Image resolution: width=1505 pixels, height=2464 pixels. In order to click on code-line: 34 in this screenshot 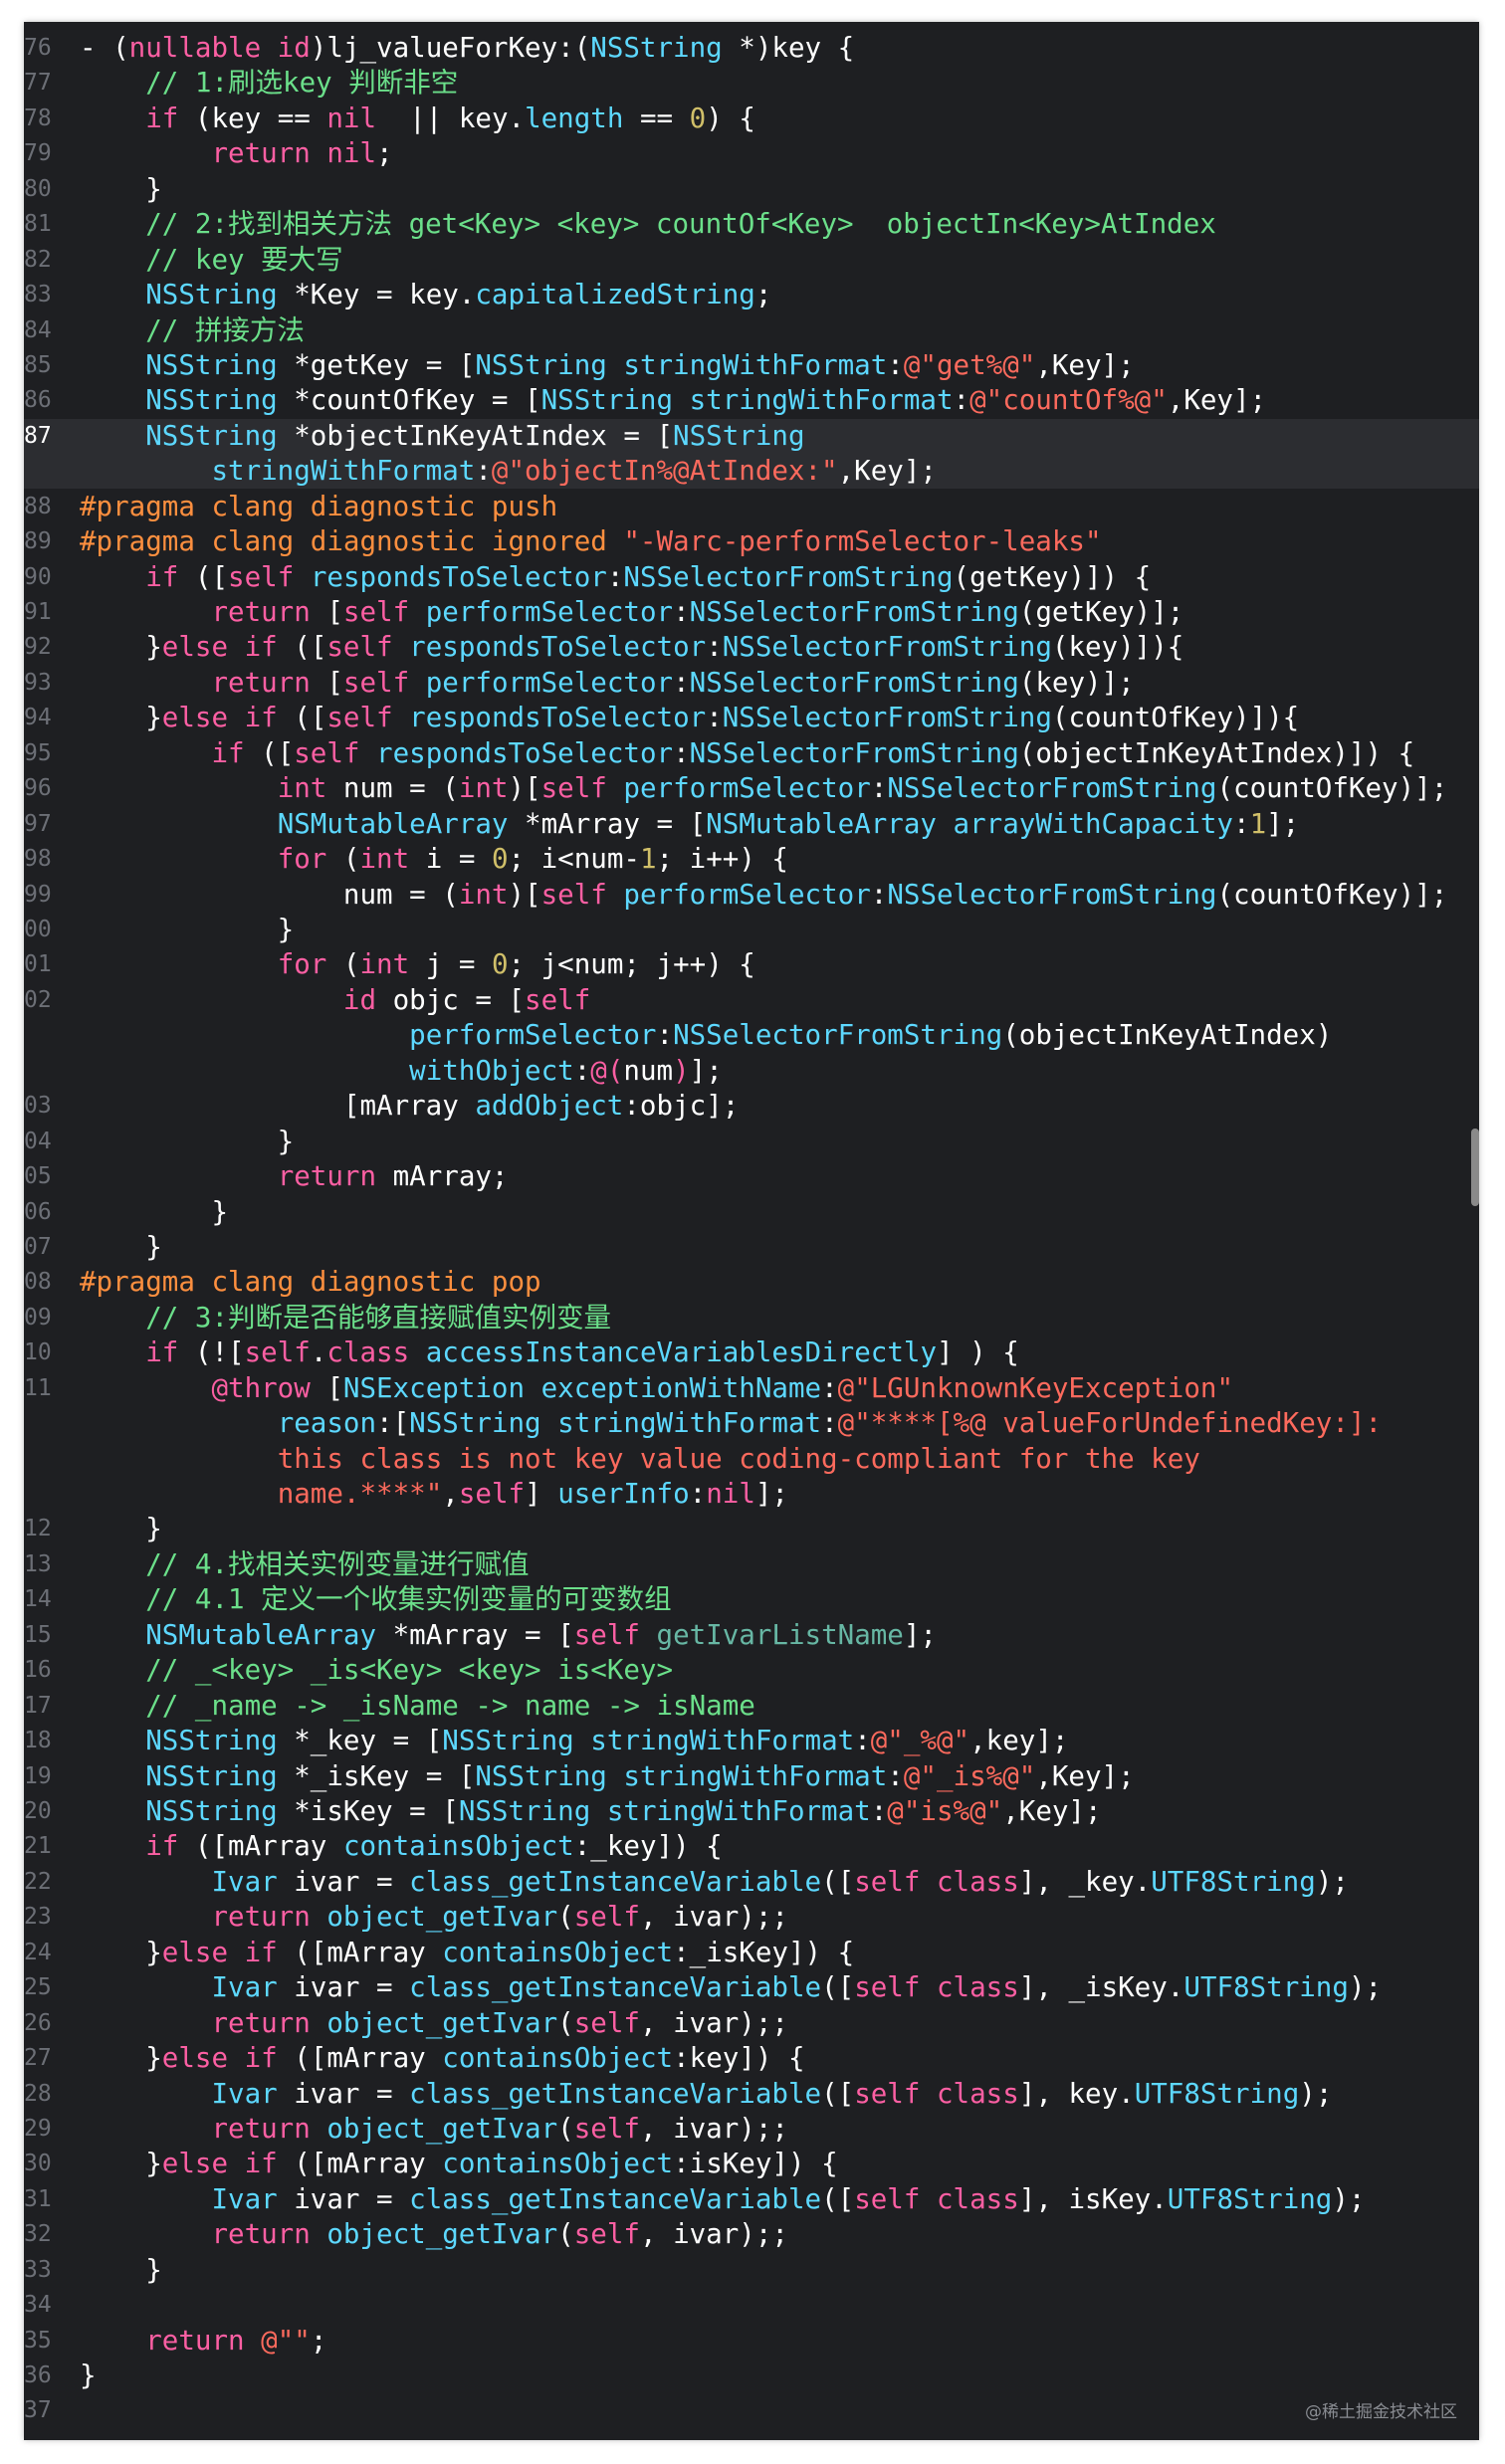, I will do `click(751, 2305)`.